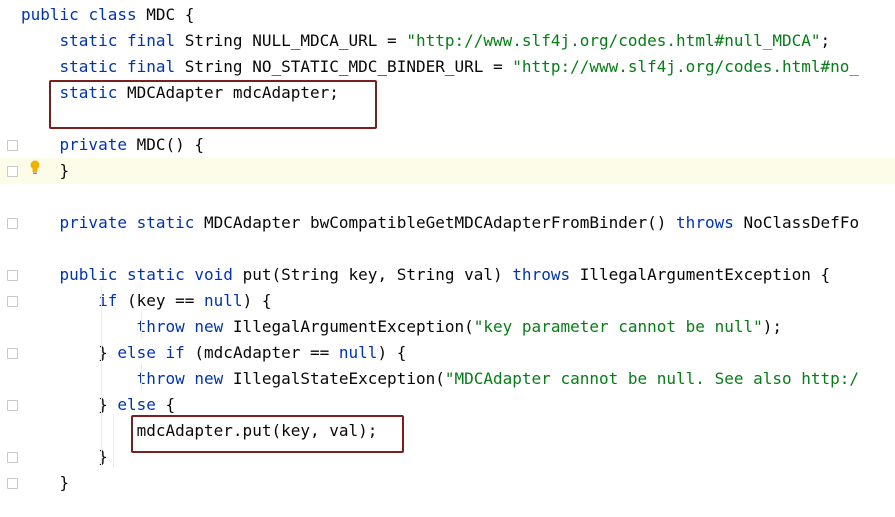 The height and width of the screenshot is (517, 895). What do you see at coordinates (447, 15) in the screenshot?
I see `code-line: public class MDC {` at bounding box center [447, 15].